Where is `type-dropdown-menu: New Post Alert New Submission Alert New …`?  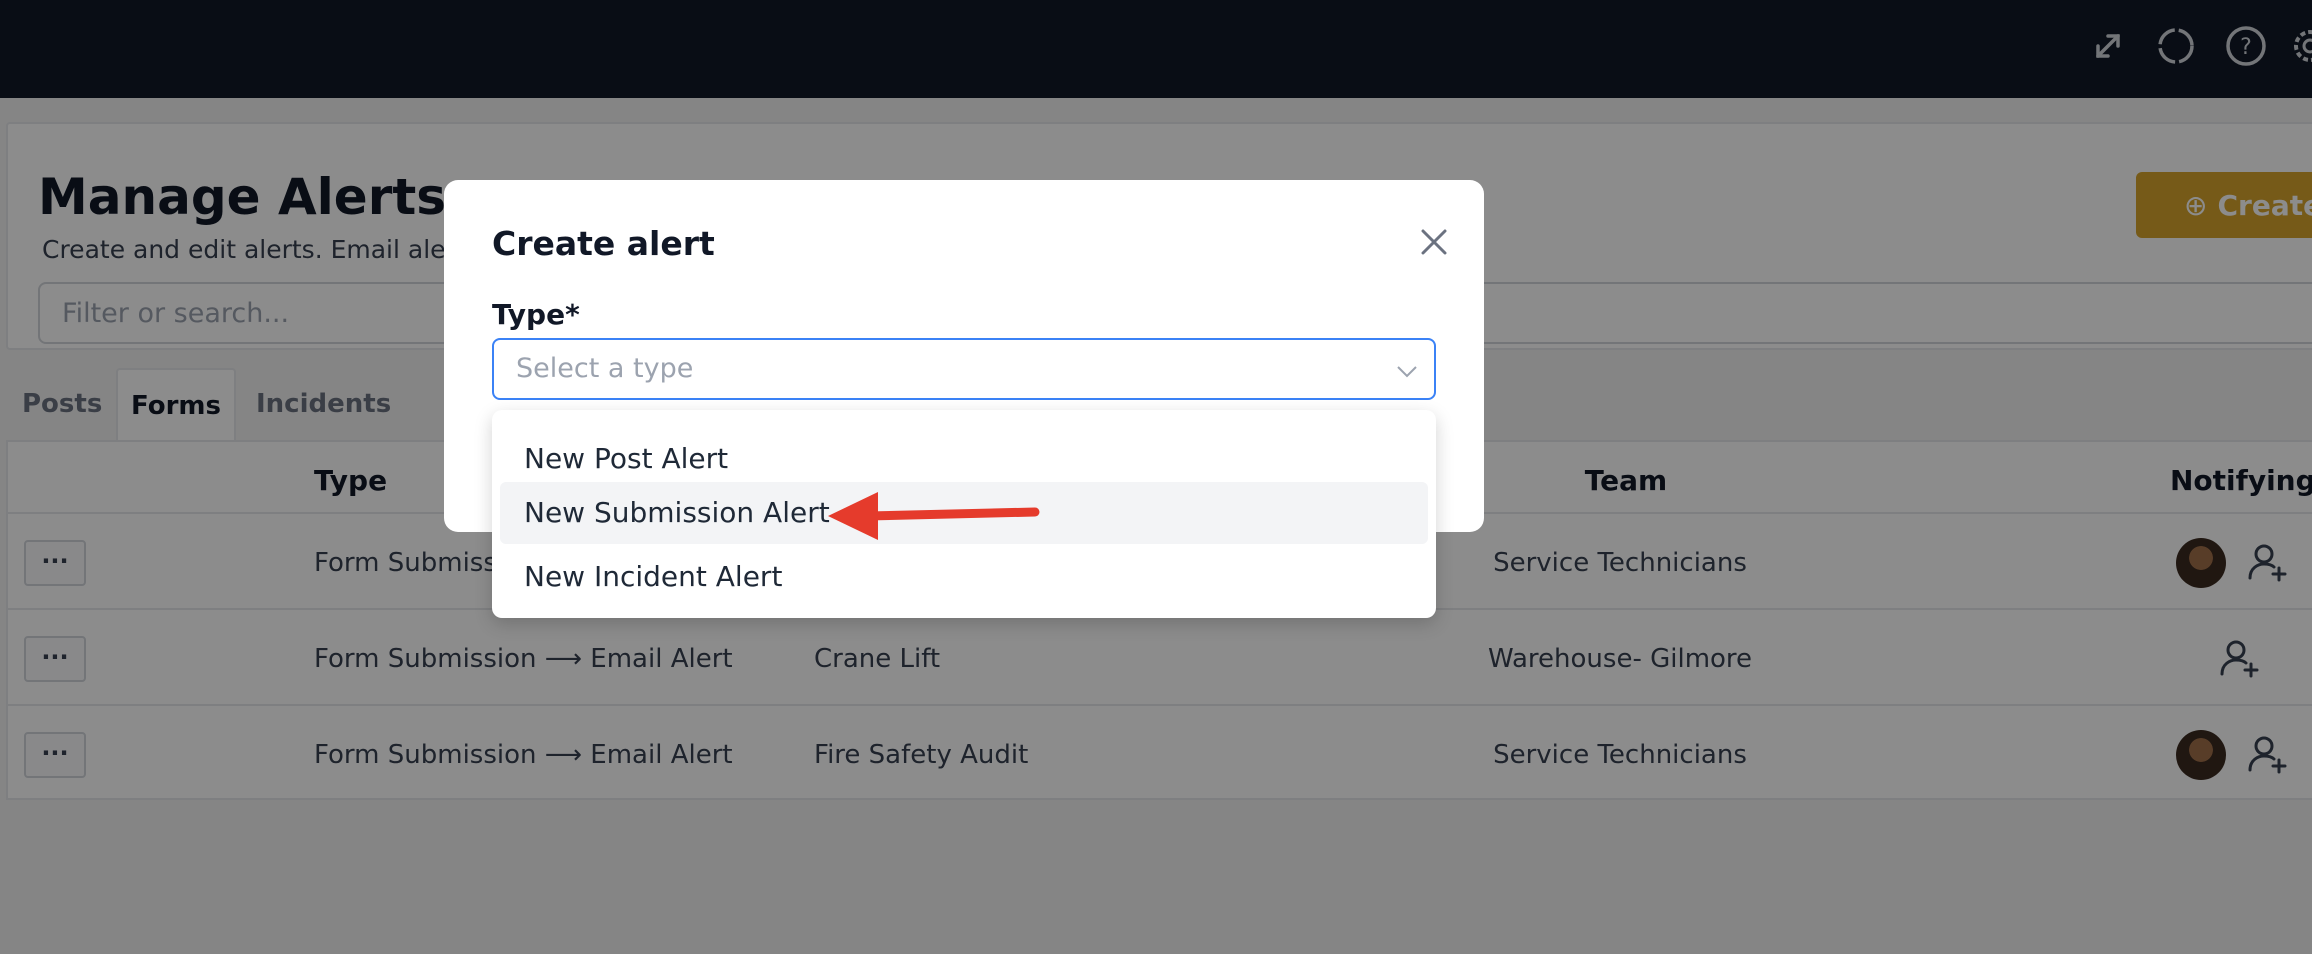
type-dropdown-menu: New Post Alert New Submission Alert New … is located at coordinates (964, 514).